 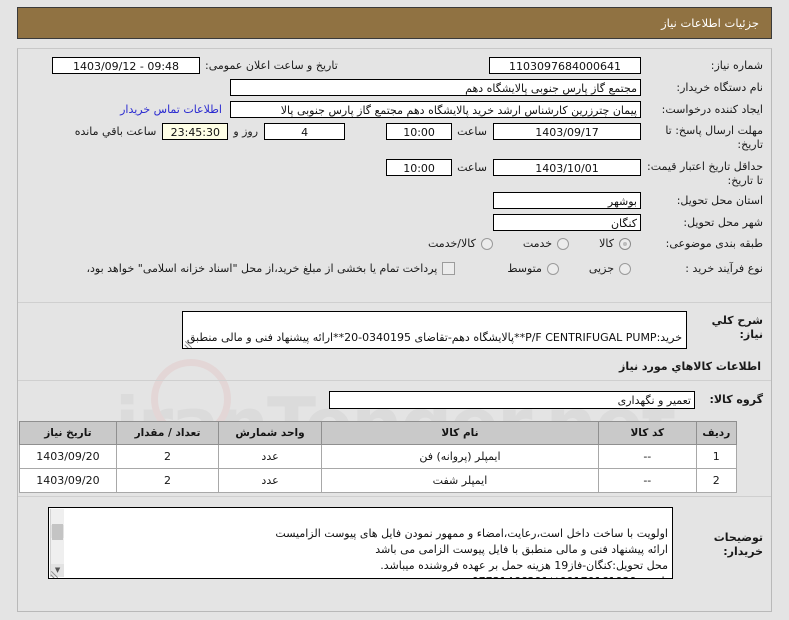 I want to click on radio-category-goods: کالا, so click(x=615, y=243).